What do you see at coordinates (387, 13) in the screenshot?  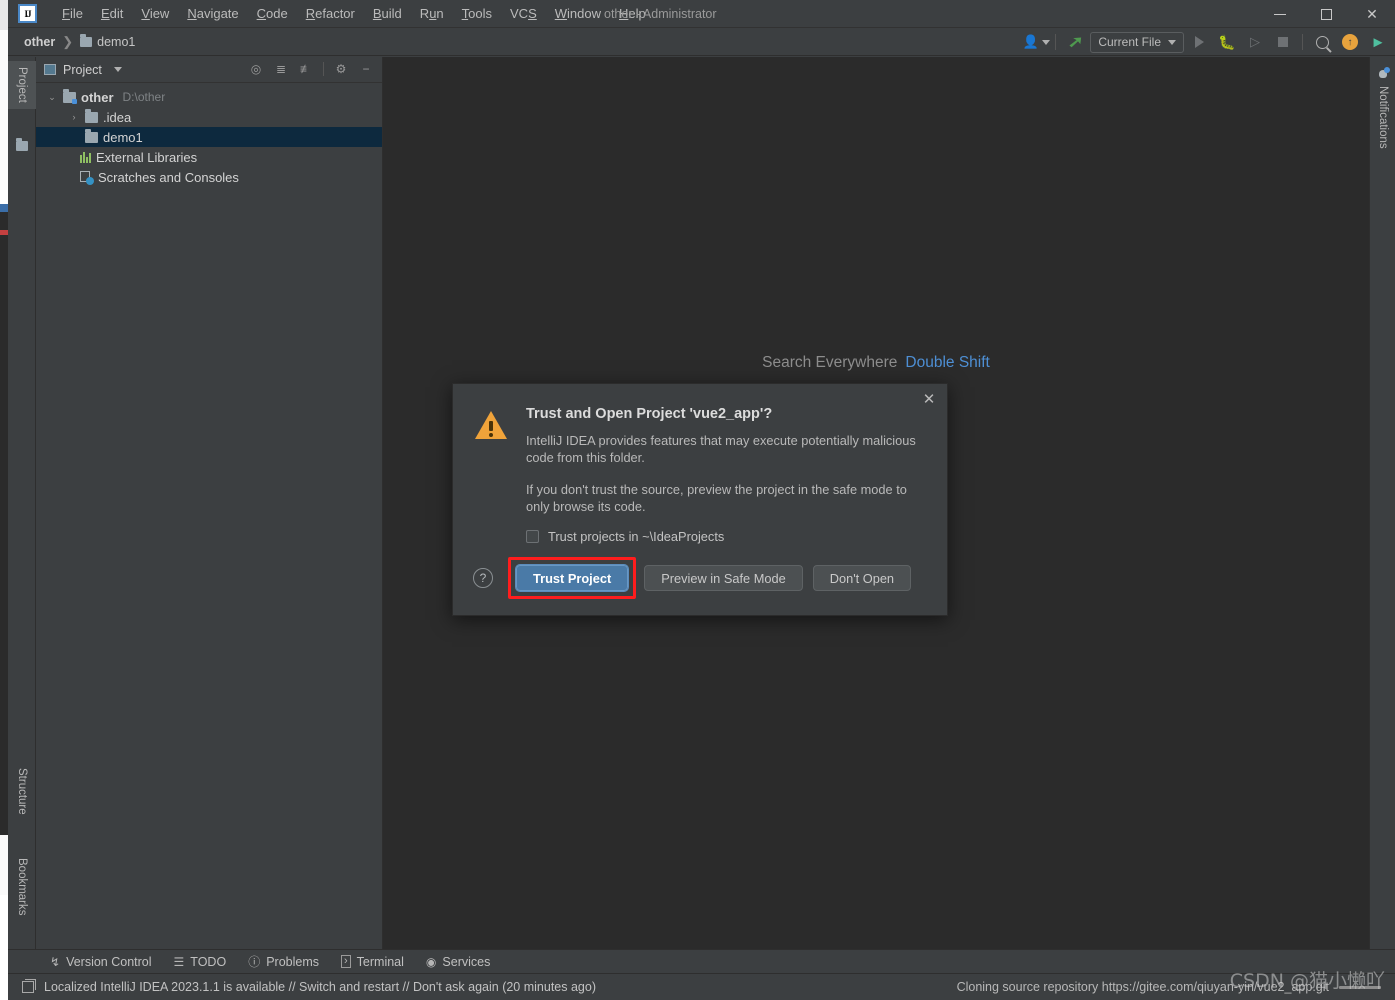 I see `menu-build: Build` at bounding box center [387, 13].